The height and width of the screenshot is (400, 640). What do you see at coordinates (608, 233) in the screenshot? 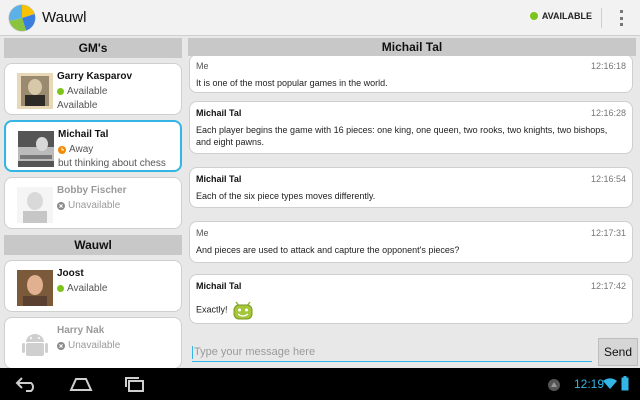
I see `message-time: 12:17:31` at bounding box center [608, 233].